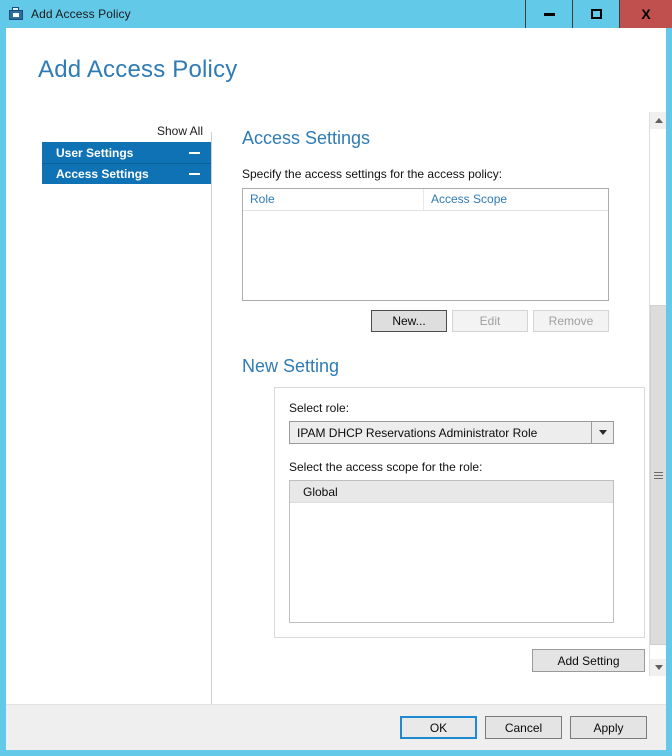  I want to click on scroll-down-button, so click(658, 667).